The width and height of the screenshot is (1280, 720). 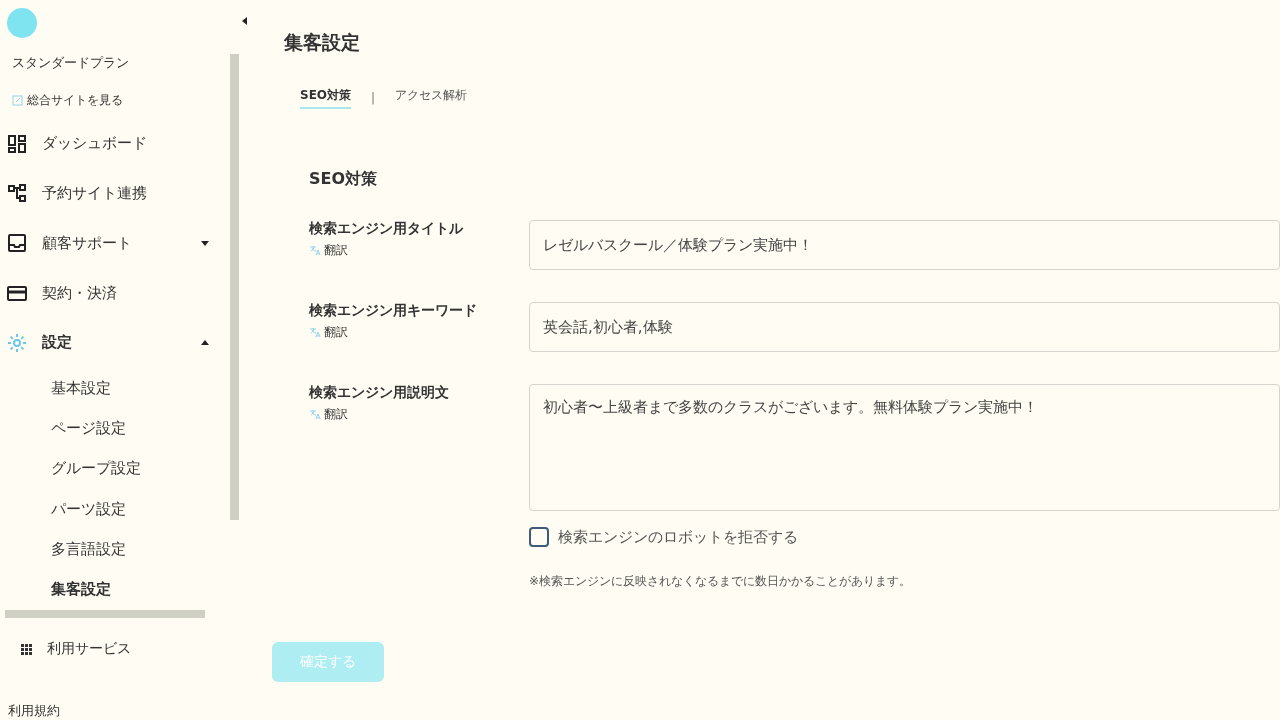 I want to click on nav-item: 顧客サポート, so click(x=114, y=243).